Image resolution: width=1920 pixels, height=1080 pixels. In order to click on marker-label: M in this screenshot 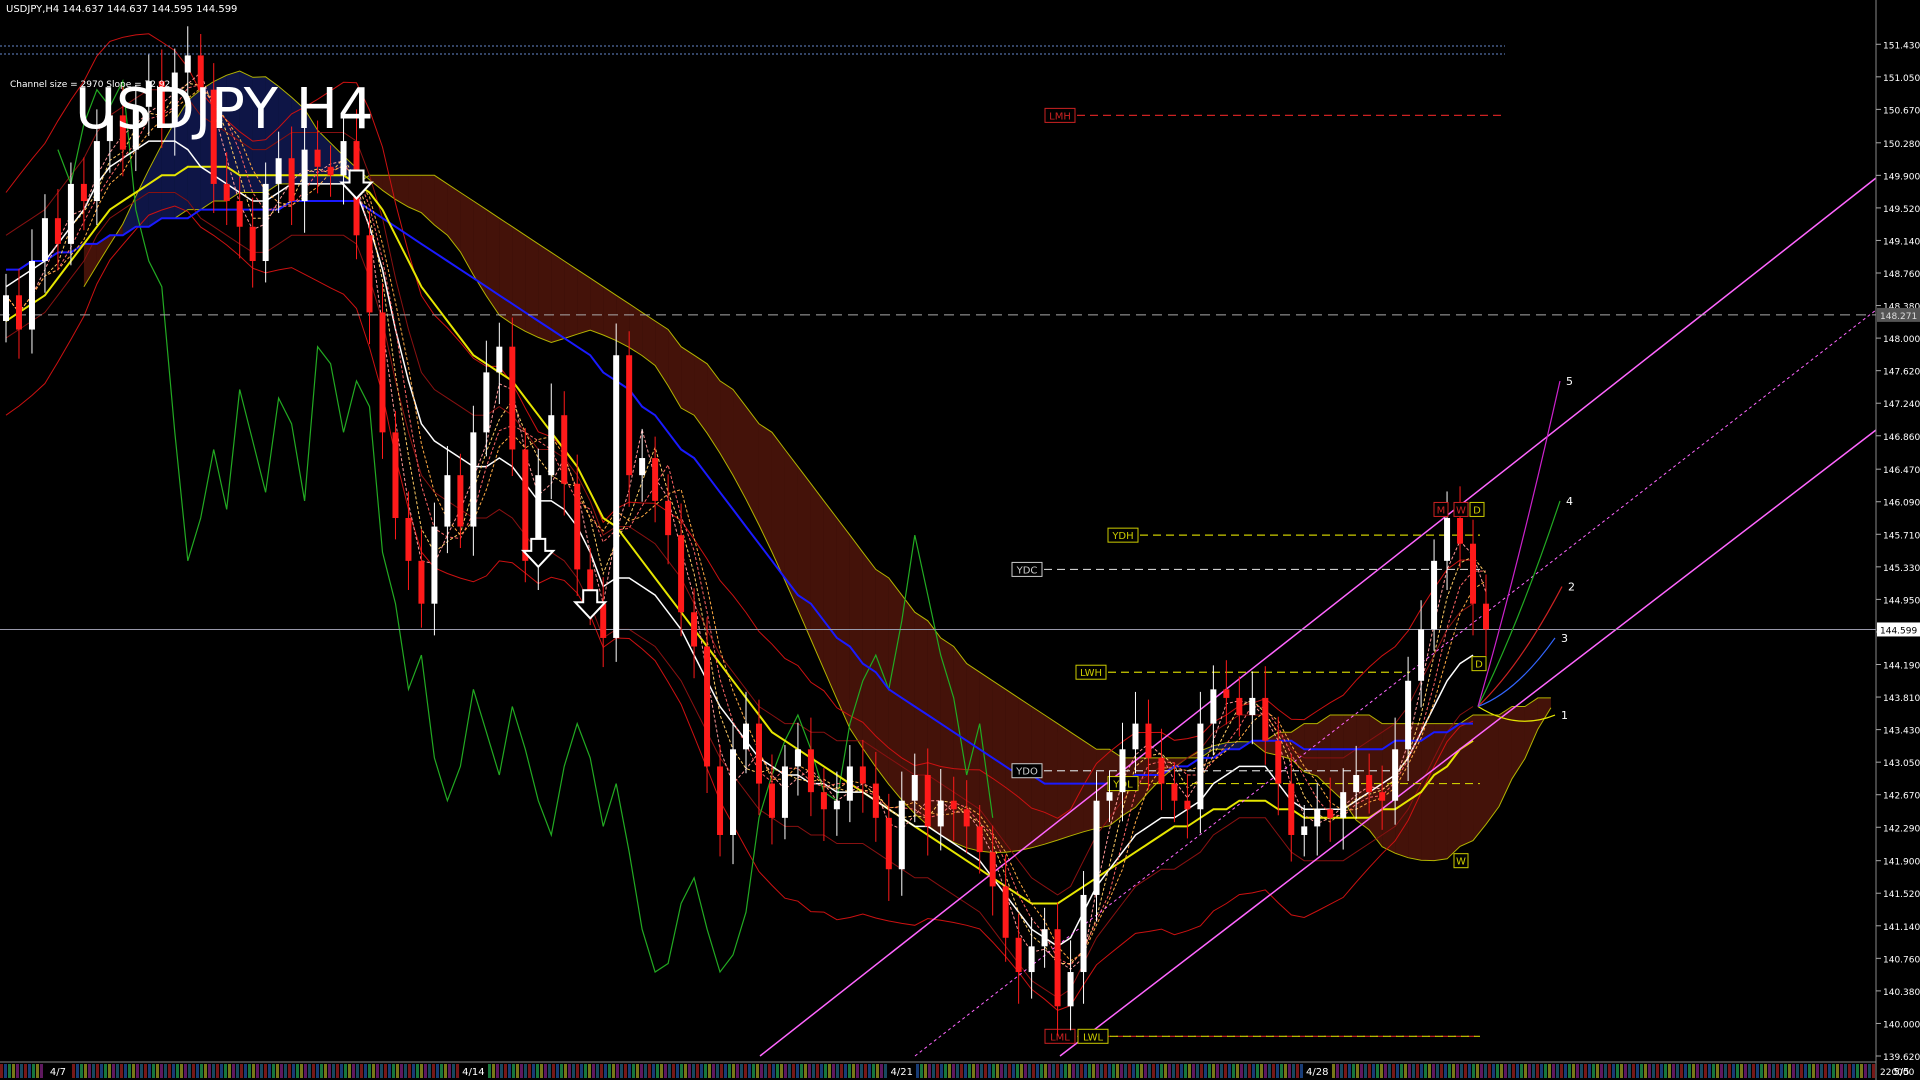, I will do `click(1441, 510)`.